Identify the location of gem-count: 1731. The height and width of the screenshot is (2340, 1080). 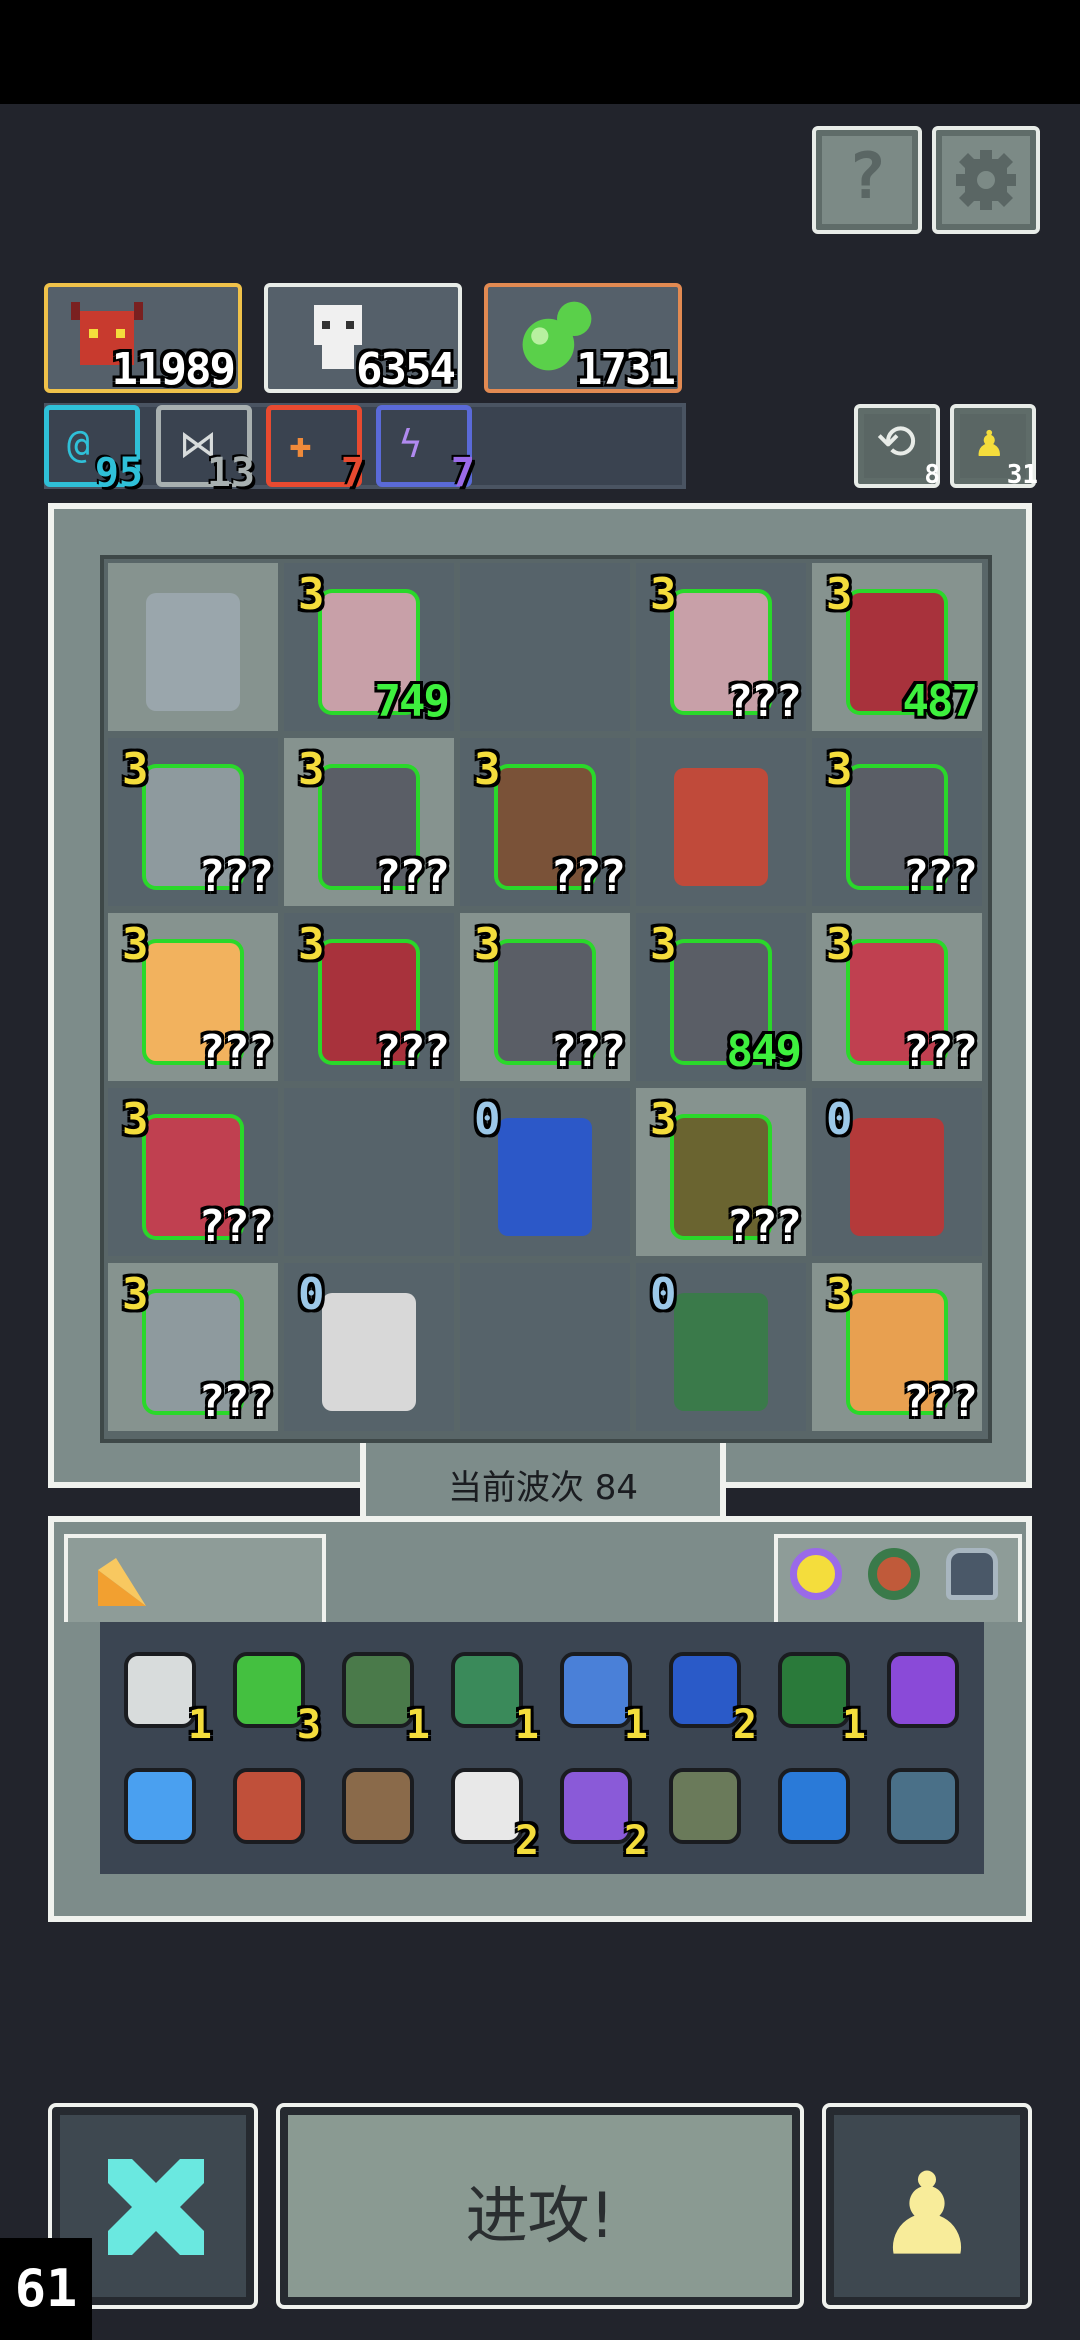
(626, 369).